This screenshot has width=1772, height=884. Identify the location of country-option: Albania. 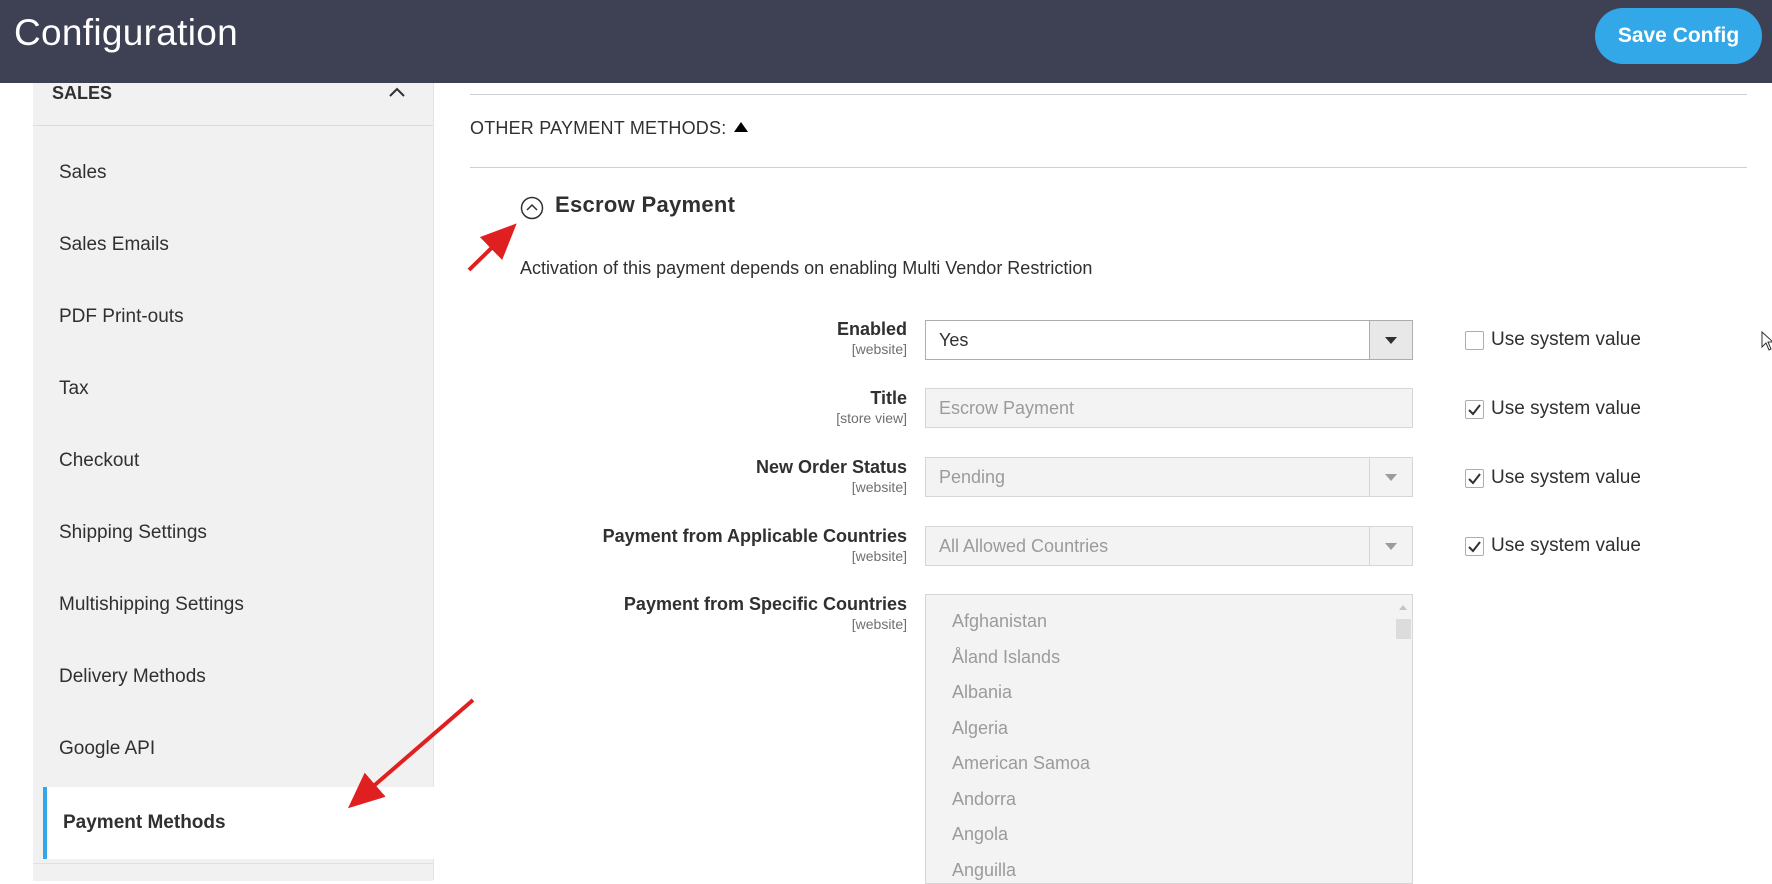
(982, 692).